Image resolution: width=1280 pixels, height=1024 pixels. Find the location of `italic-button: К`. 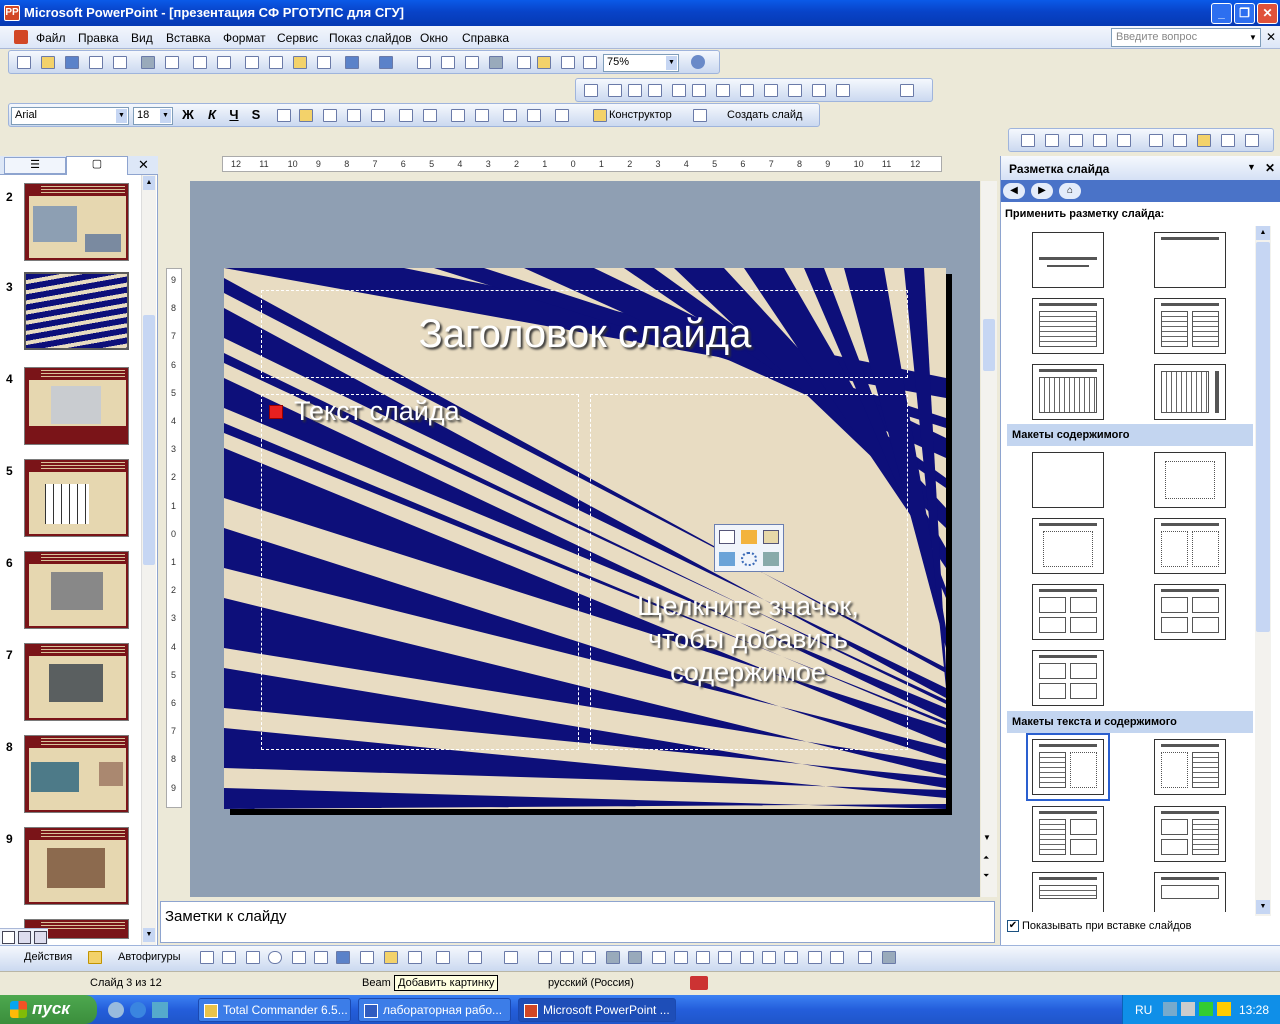

italic-button: К is located at coordinates (212, 114).